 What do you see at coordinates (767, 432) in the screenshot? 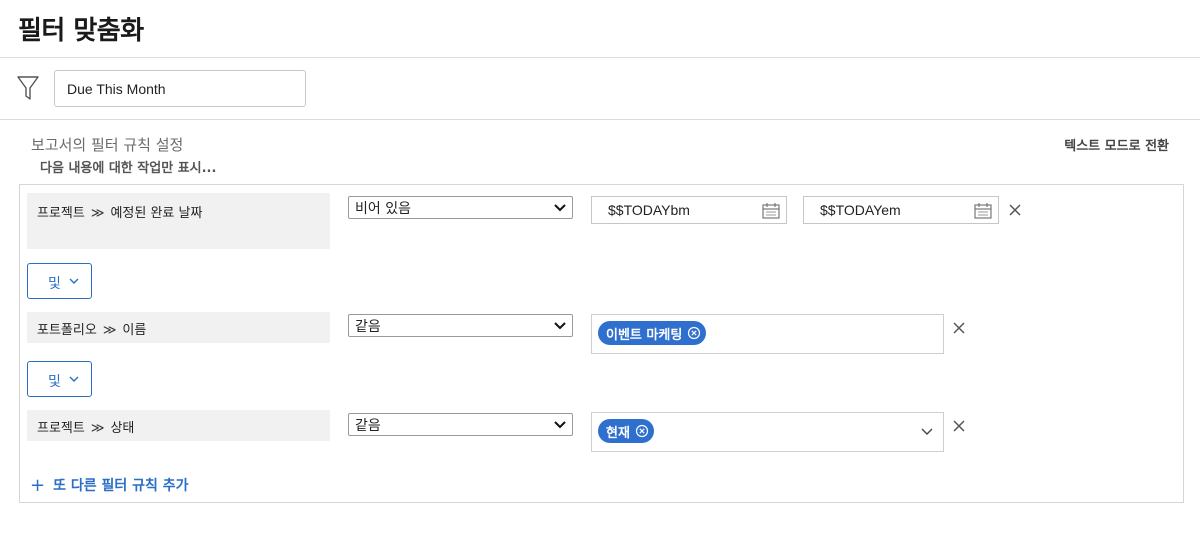
I see `project-status-tag-input: 현재` at bounding box center [767, 432].